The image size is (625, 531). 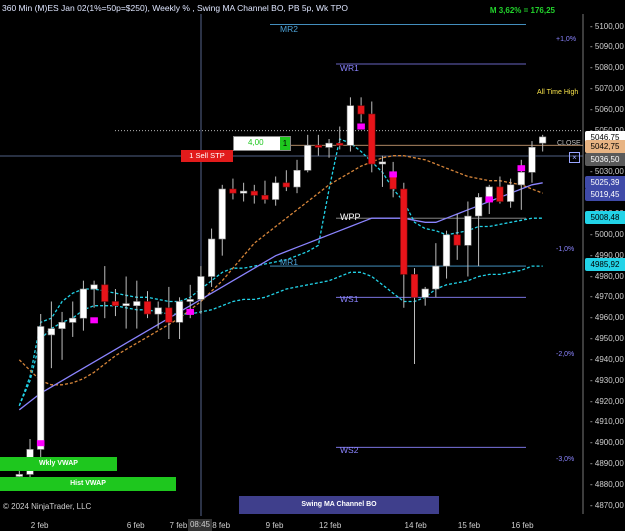 I want to click on x-tick-label: 7 feb, so click(x=178, y=525).